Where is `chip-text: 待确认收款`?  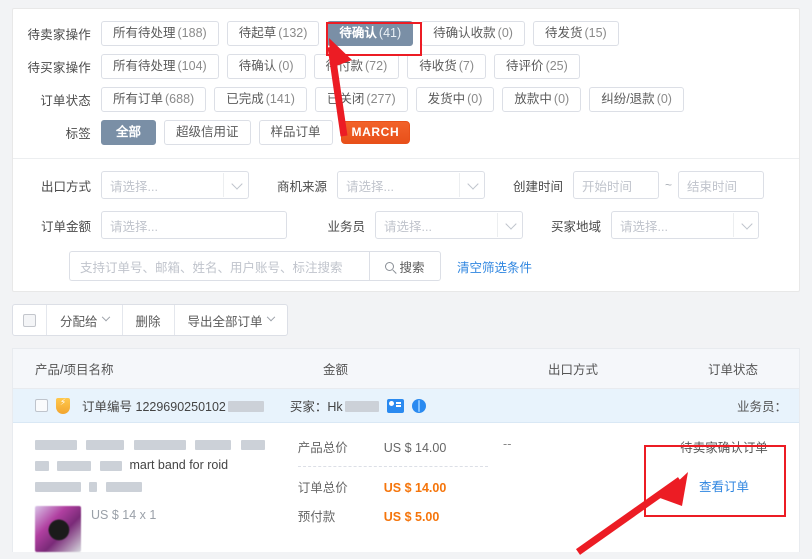
chip-text: 待确认收款 is located at coordinates (464, 32).